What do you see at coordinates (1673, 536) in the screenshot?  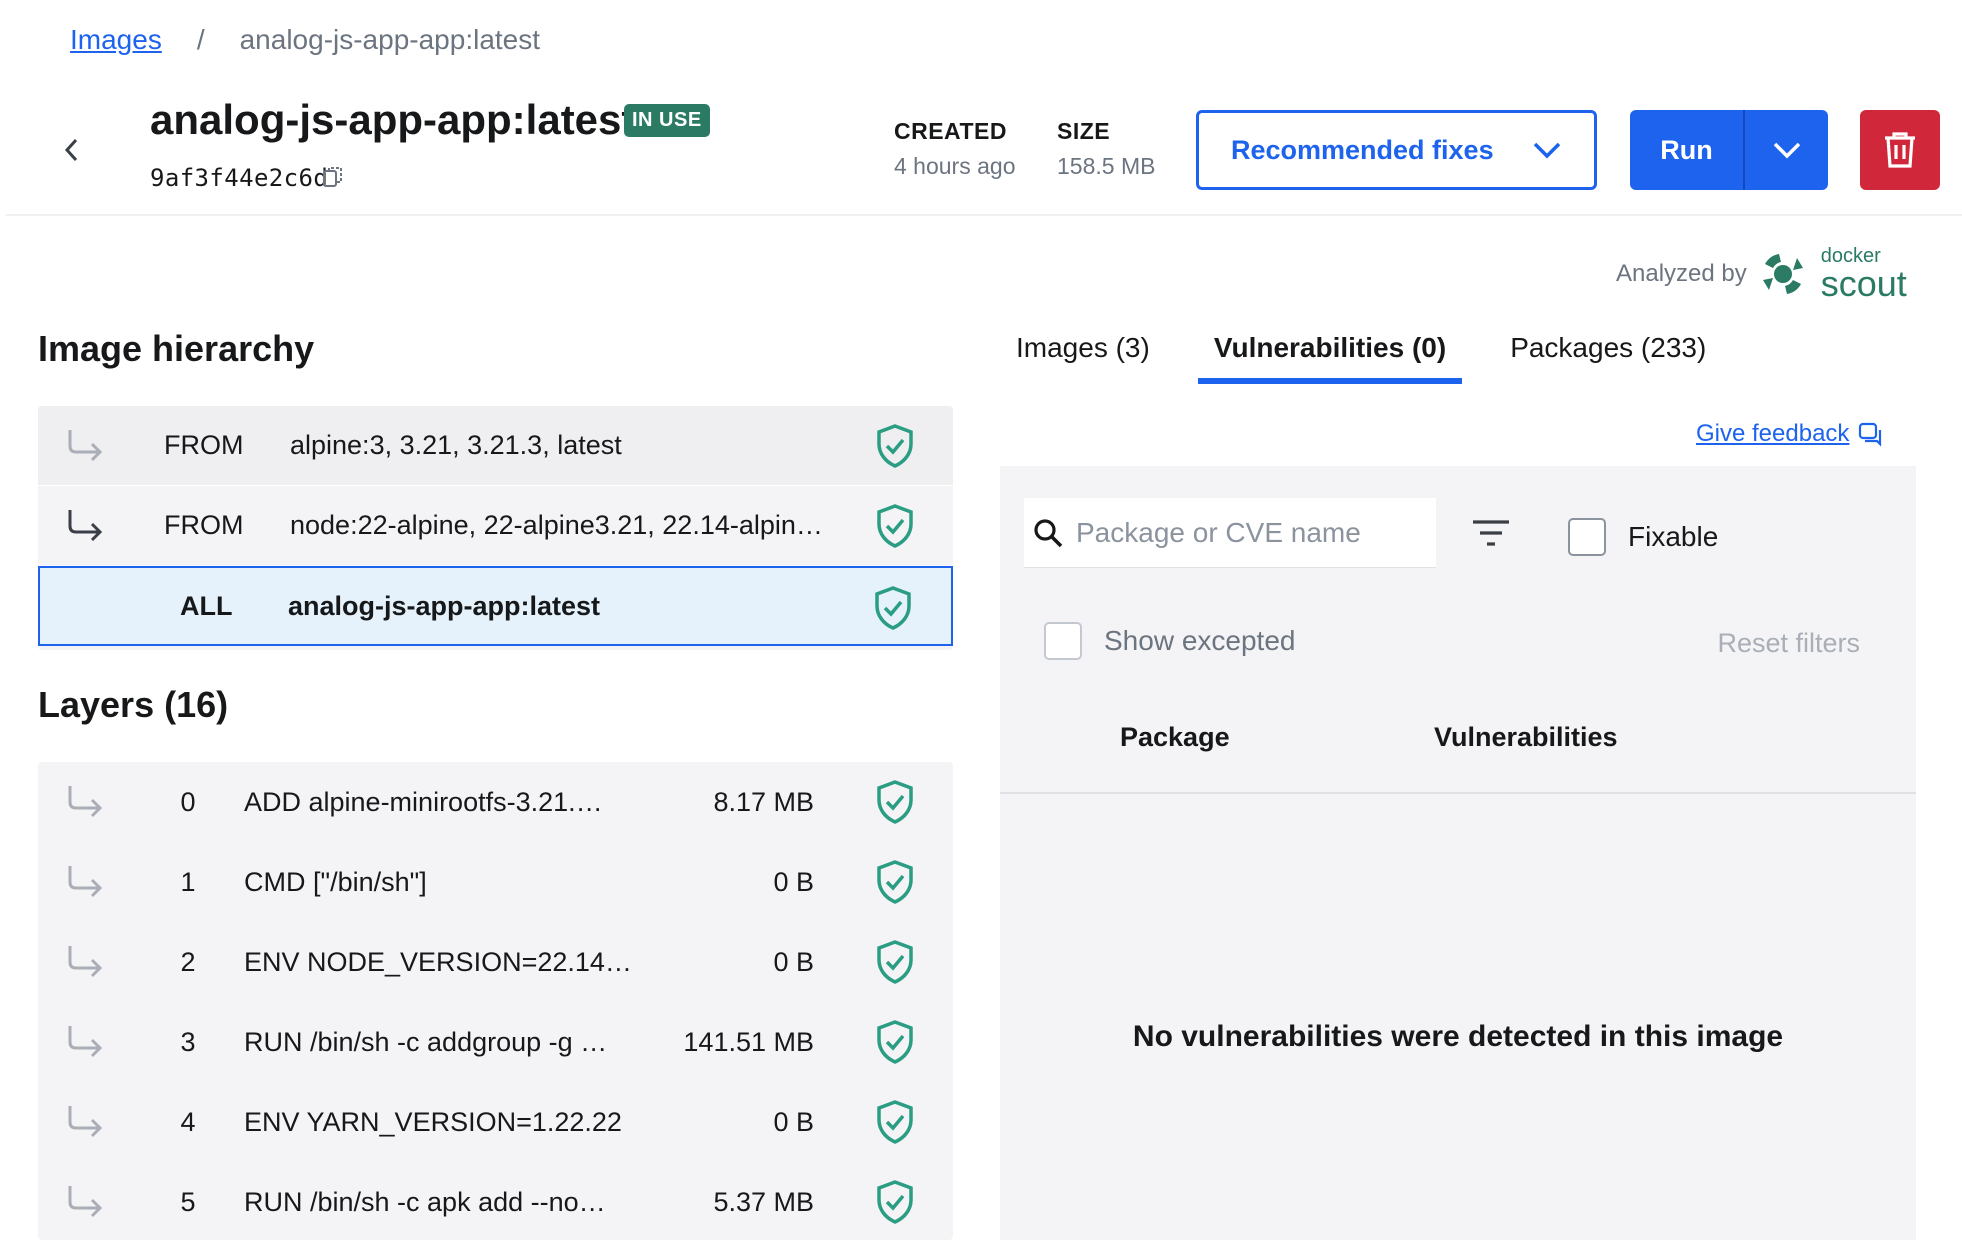 I see `fixable-label: Fixable` at bounding box center [1673, 536].